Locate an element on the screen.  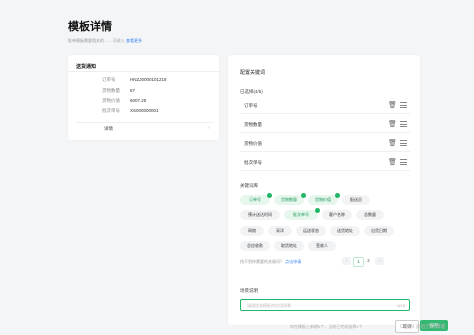
keyword-chip: 订单号 is located at coordinates (256, 199).